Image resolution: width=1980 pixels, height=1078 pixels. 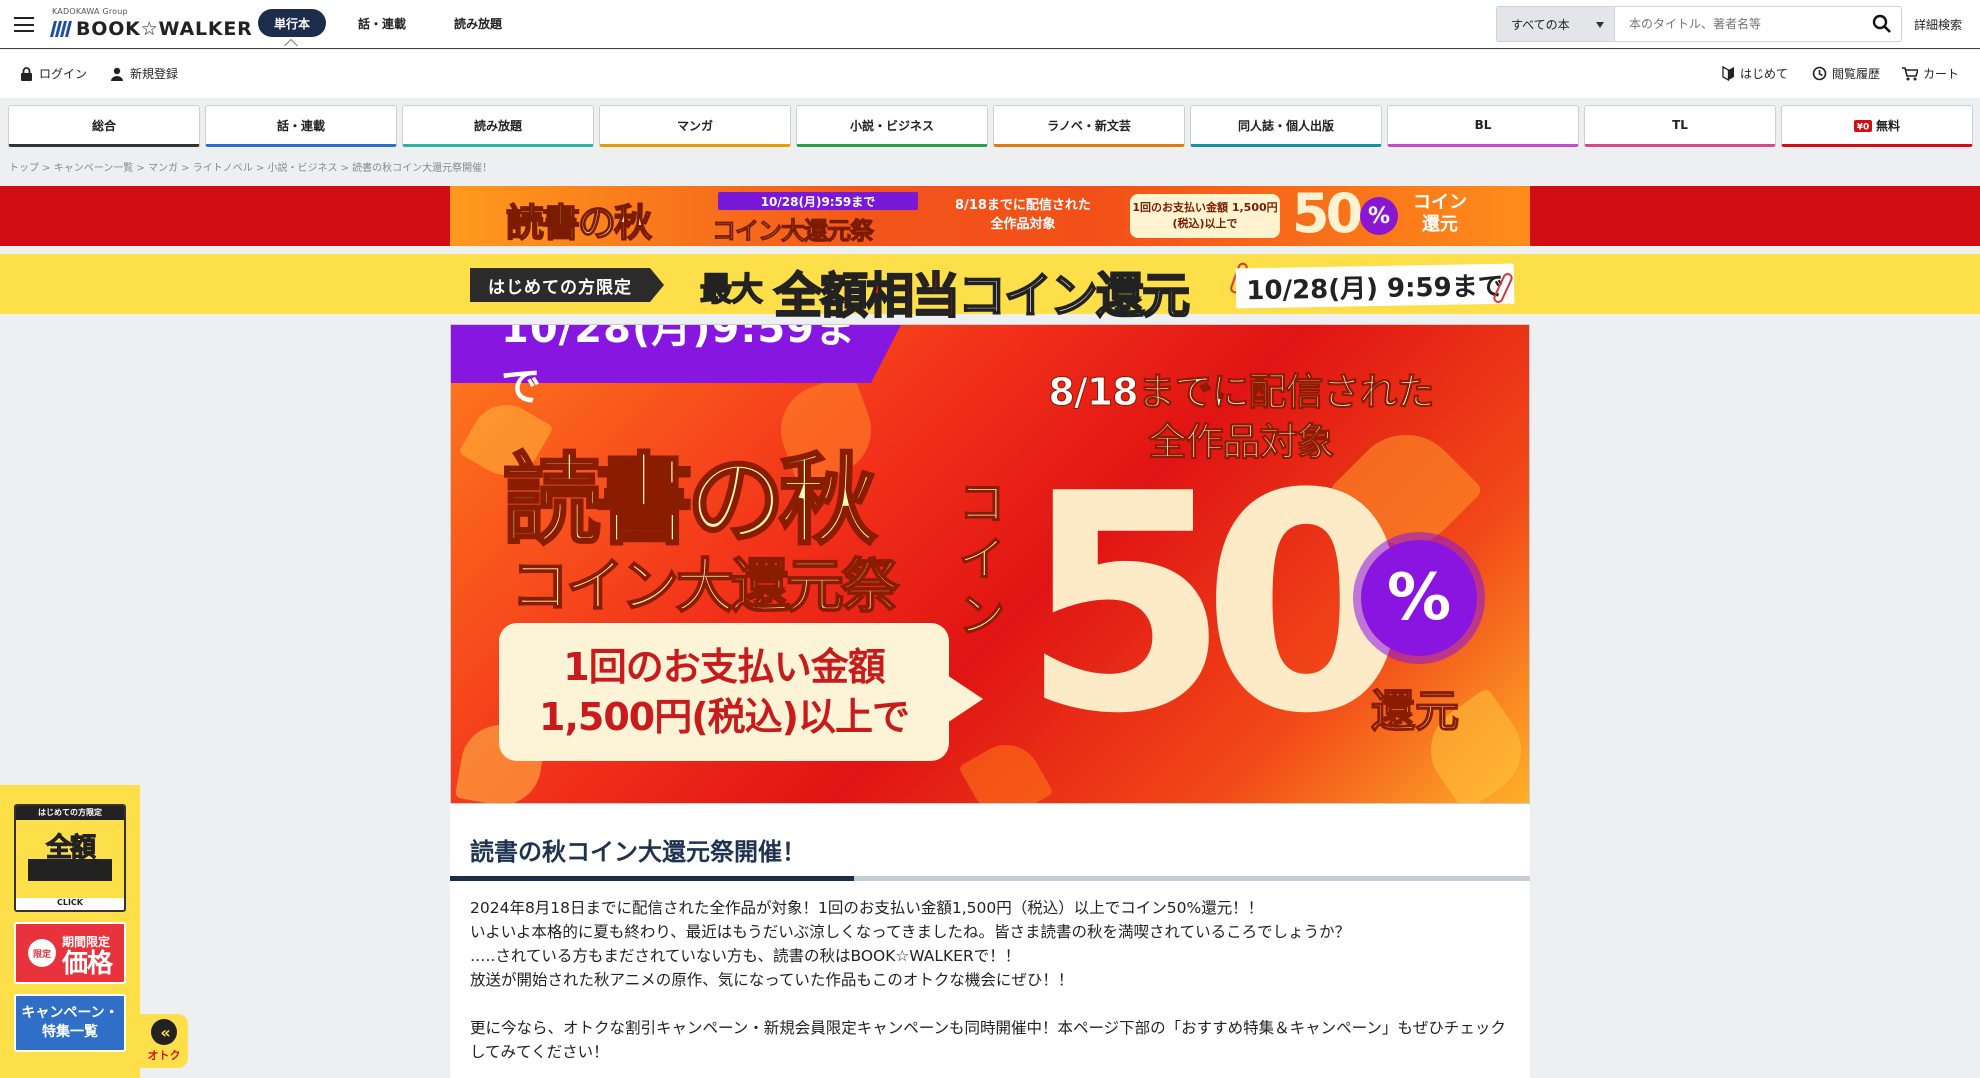 I want to click on hero-payment-line1: 1回のお支払い金額, so click(x=724, y=667).